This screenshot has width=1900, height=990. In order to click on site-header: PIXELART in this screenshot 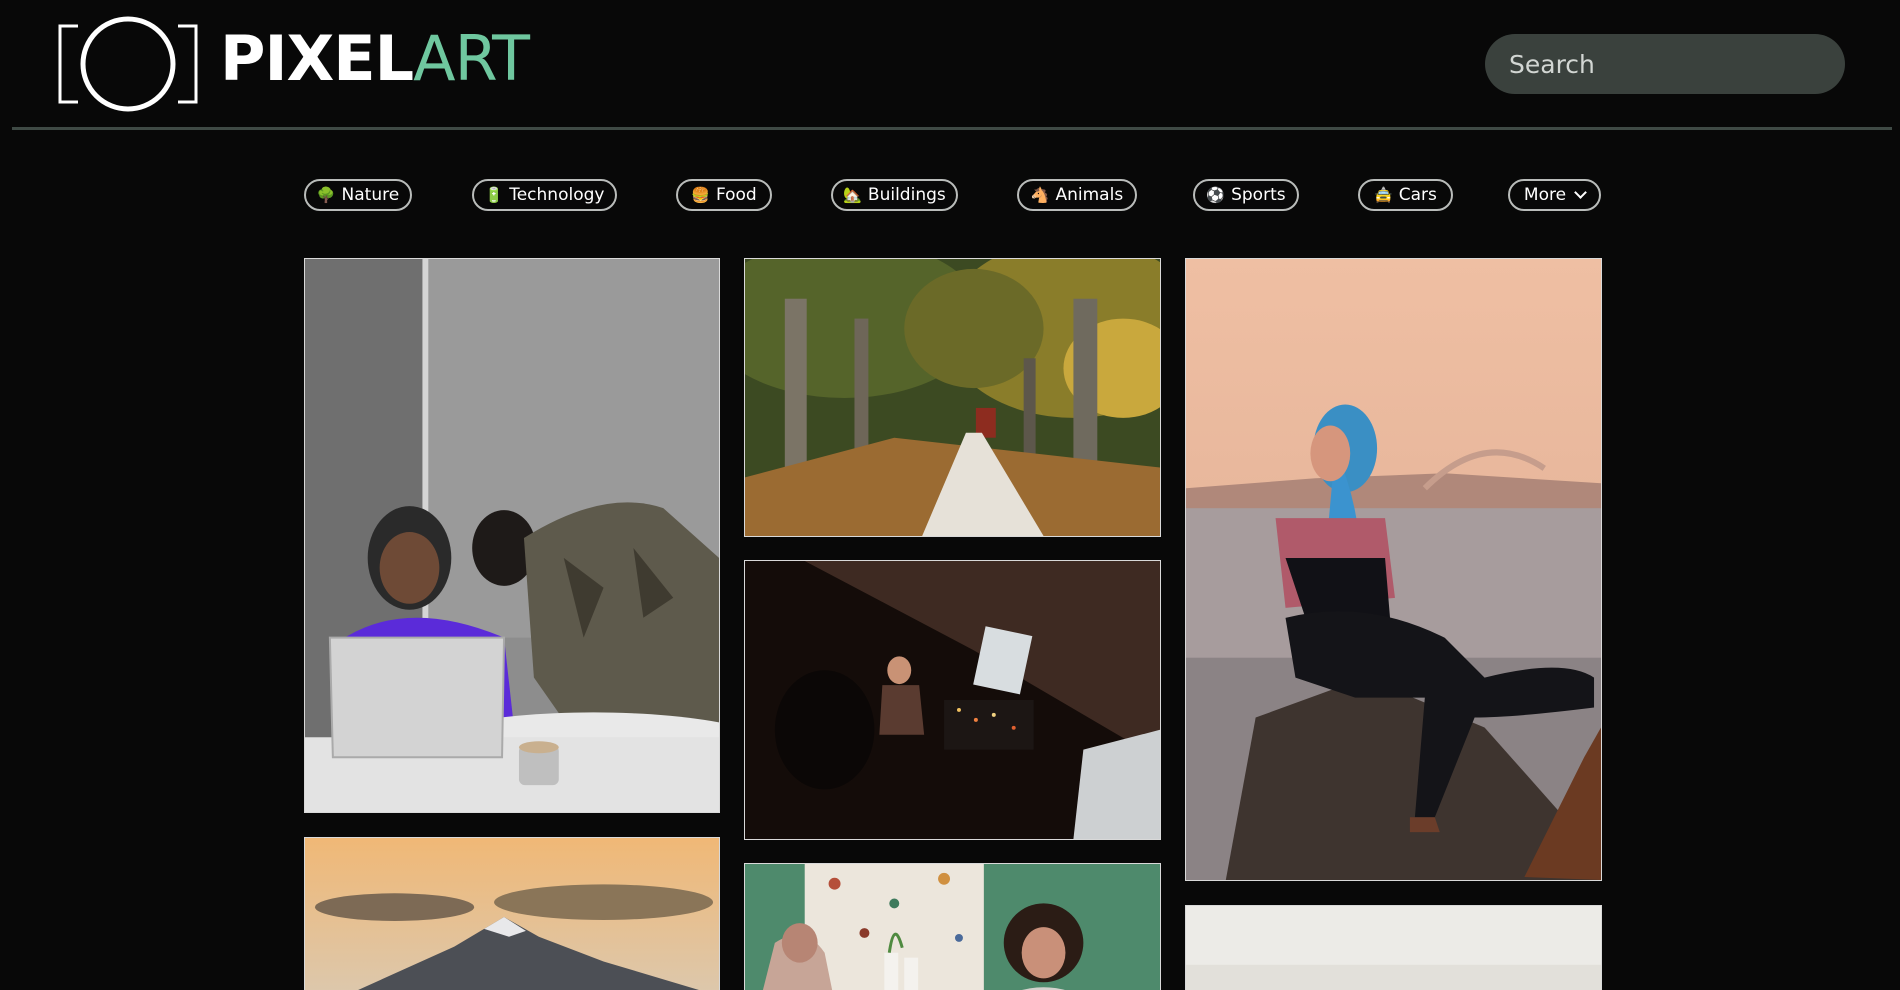, I will do `click(950, 65)`.